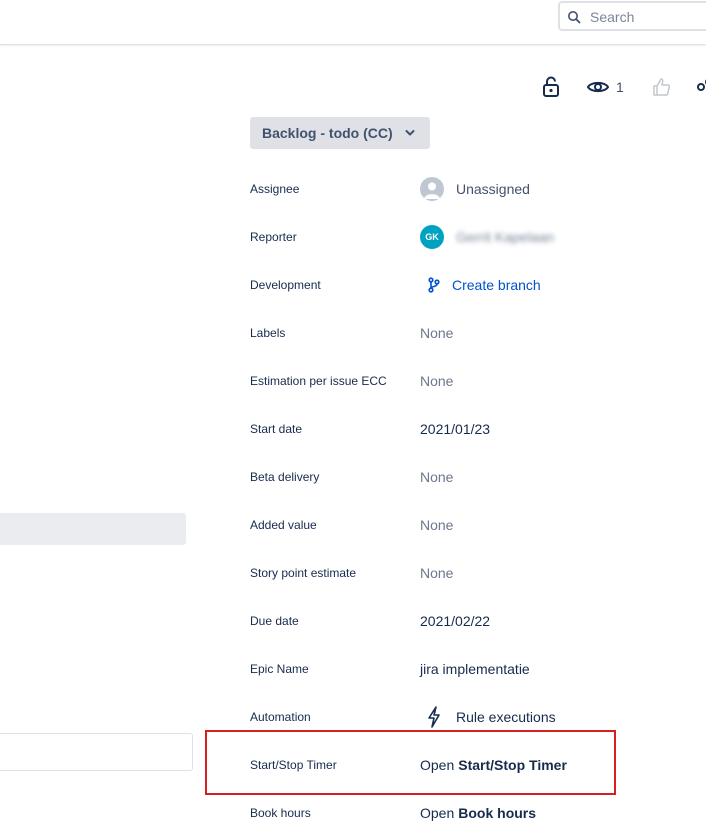 This screenshot has width=706, height=840. I want to click on create-branch-link: Create branch, so click(480, 285).